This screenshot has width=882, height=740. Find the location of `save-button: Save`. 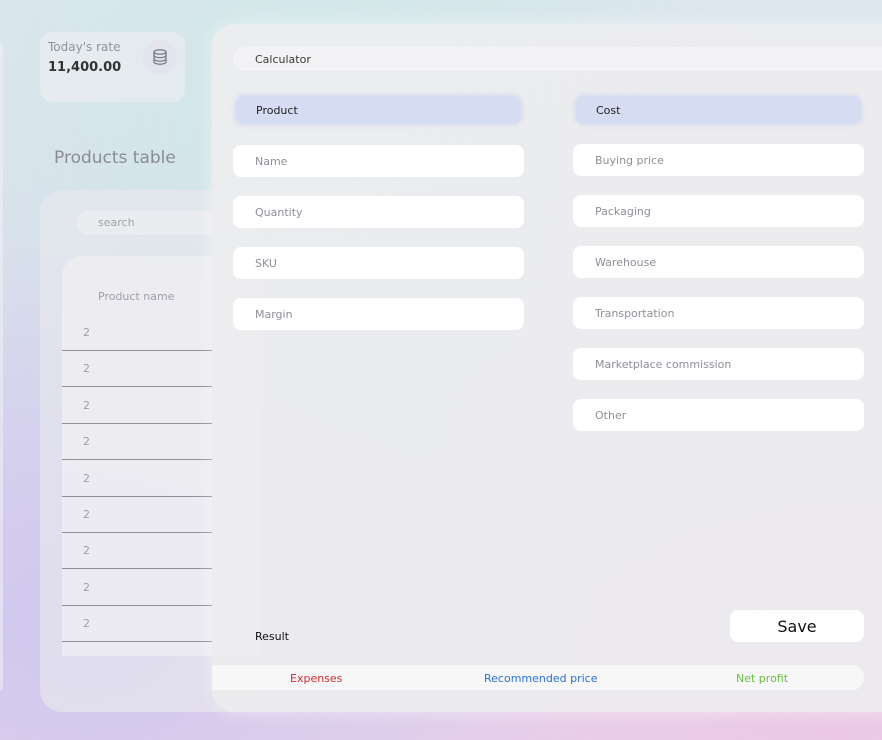

save-button: Save is located at coordinates (797, 626).